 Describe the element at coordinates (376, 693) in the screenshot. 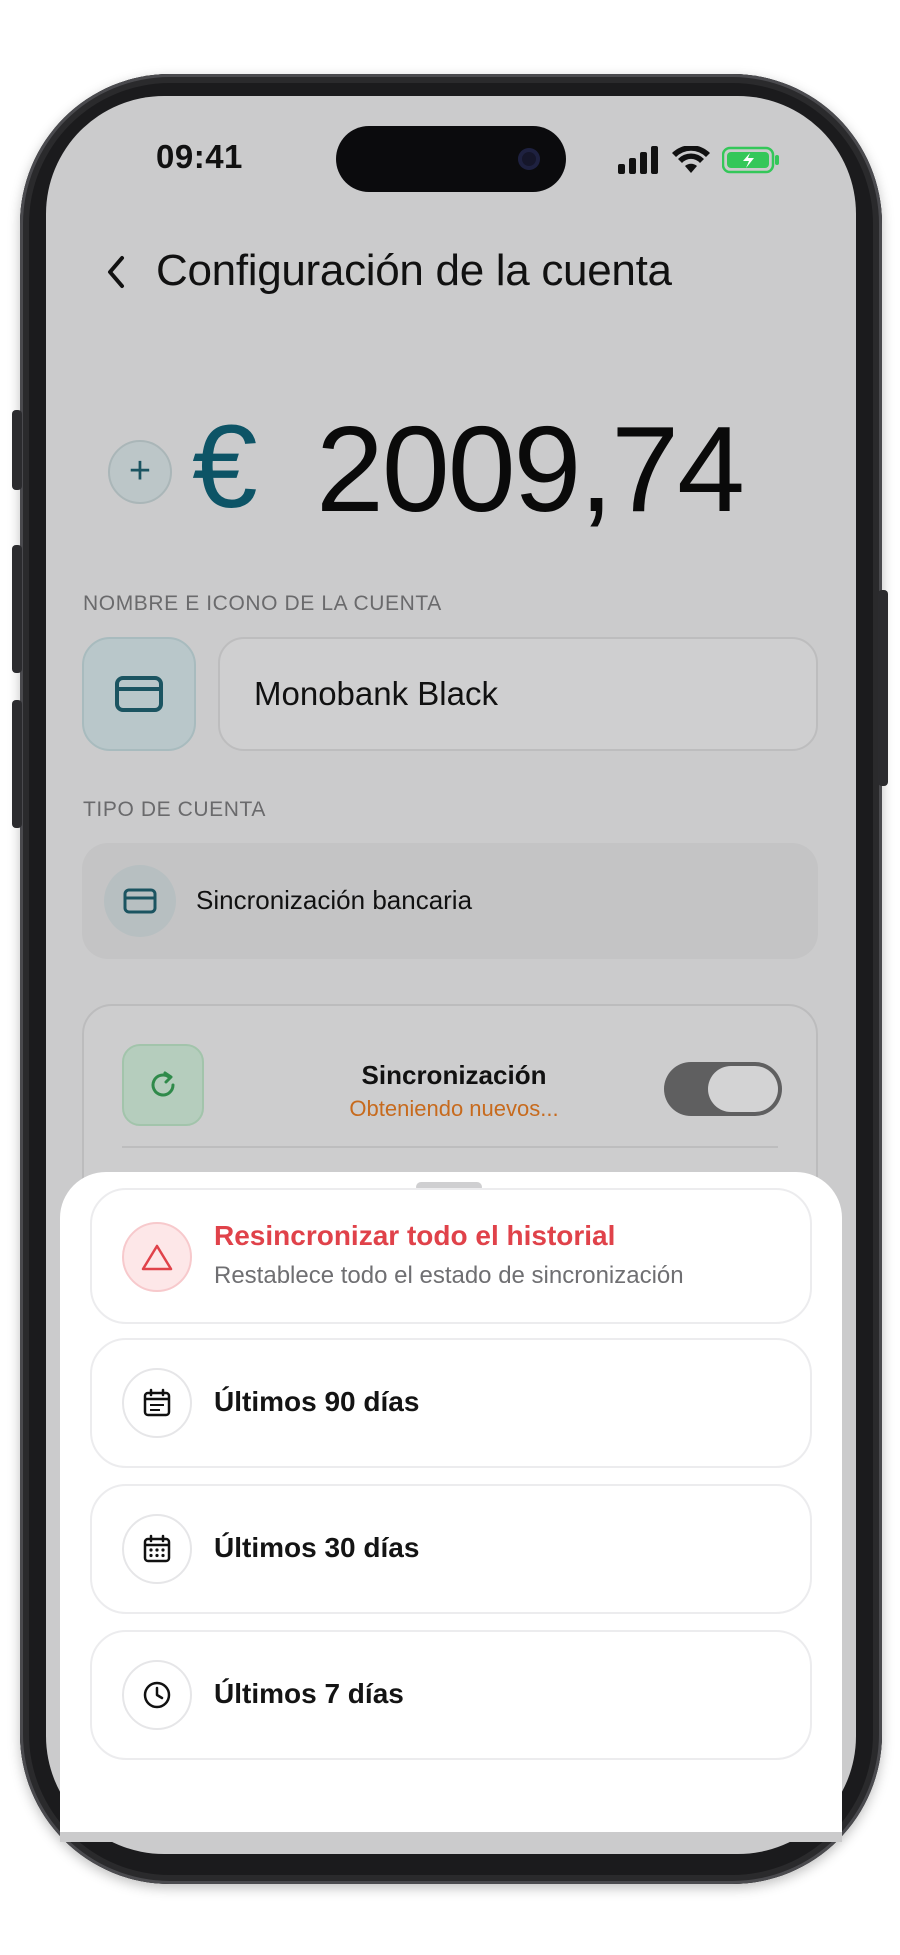

I see `account-name-value: Monobank Black` at that location.